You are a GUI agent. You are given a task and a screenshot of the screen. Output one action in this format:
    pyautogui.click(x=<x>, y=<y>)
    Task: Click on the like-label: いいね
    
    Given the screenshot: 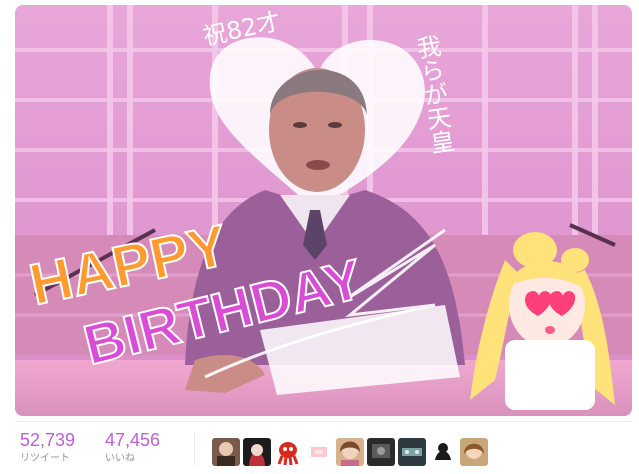 What is the action you would take?
    pyautogui.click(x=120, y=458)
    